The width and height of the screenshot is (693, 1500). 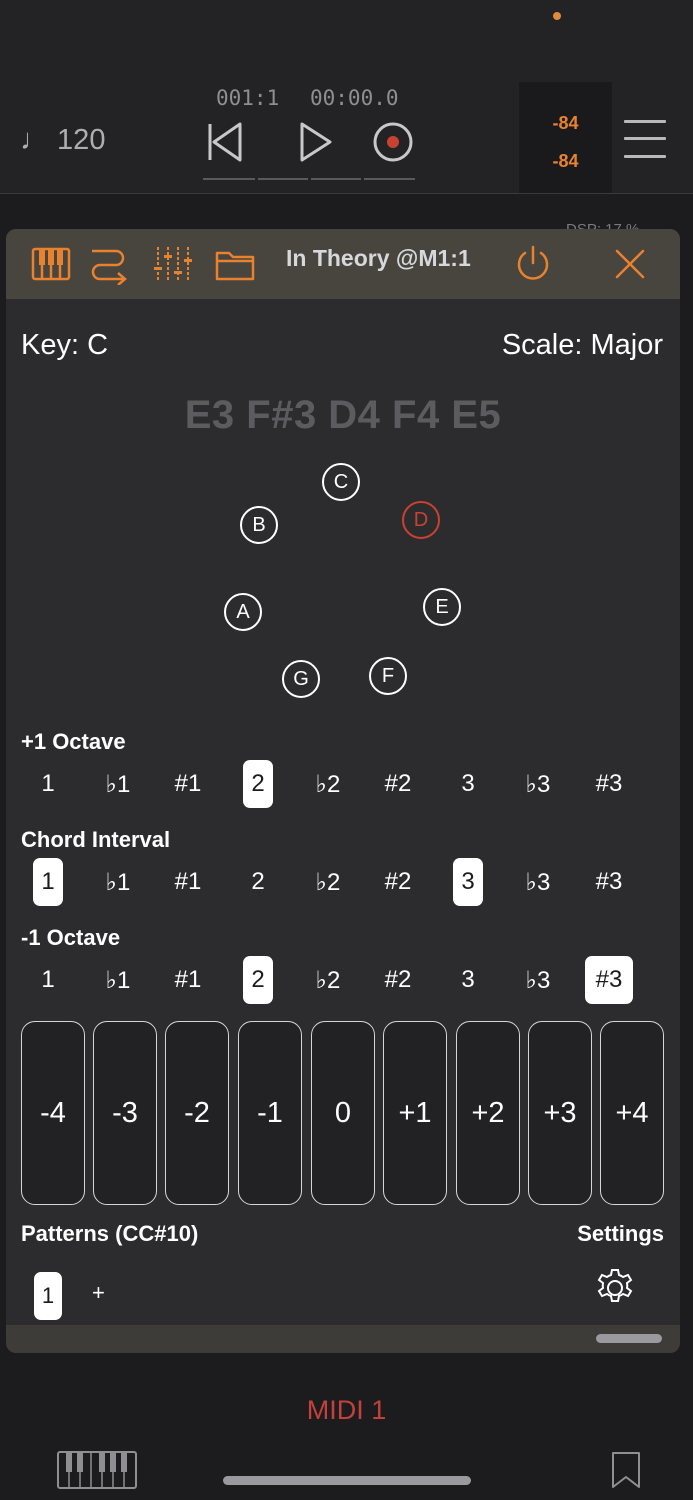 I want to click on patterns-label: Patterns (CC#10), so click(x=110, y=1233).